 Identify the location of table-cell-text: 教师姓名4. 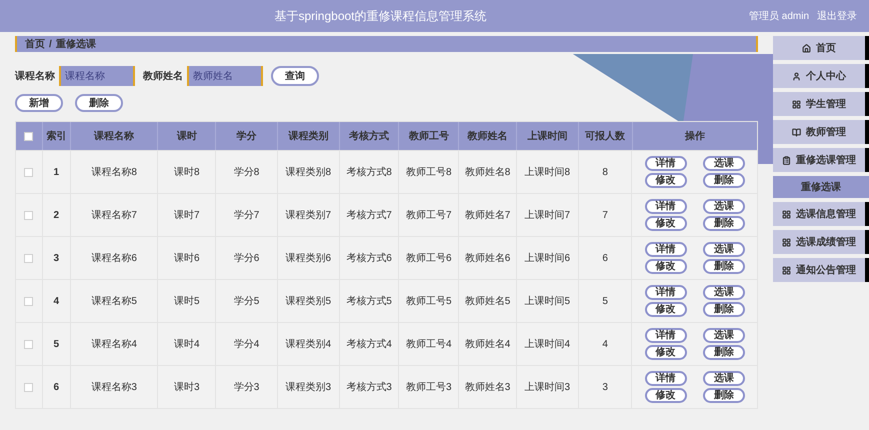
(487, 345).